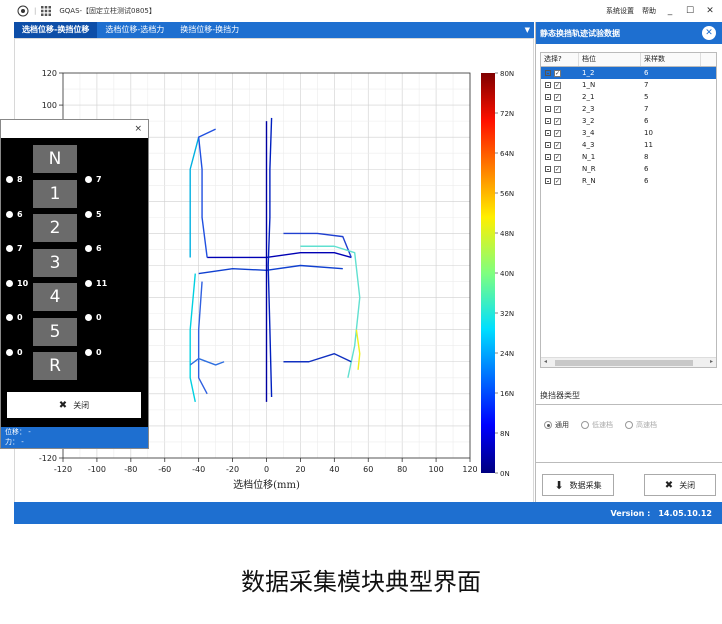  What do you see at coordinates (76, 442) in the screenshot?
I see `force-row: 力： -` at bounding box center [76, 442].